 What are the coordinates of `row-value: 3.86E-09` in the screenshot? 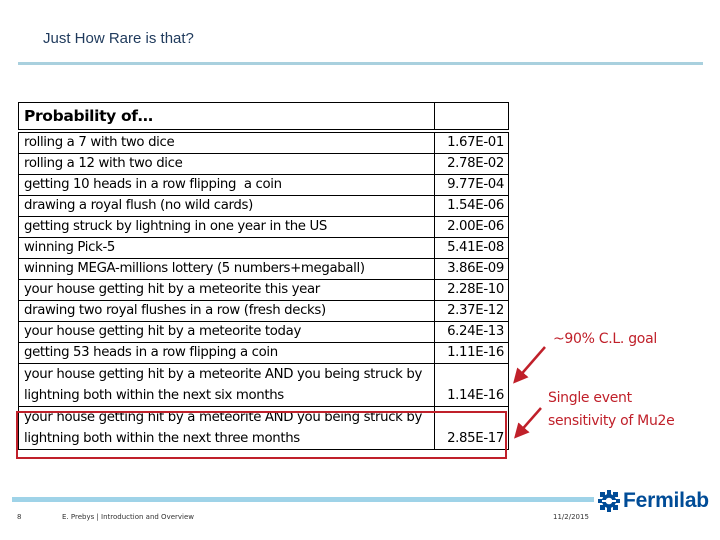 It's located at (471, 269).